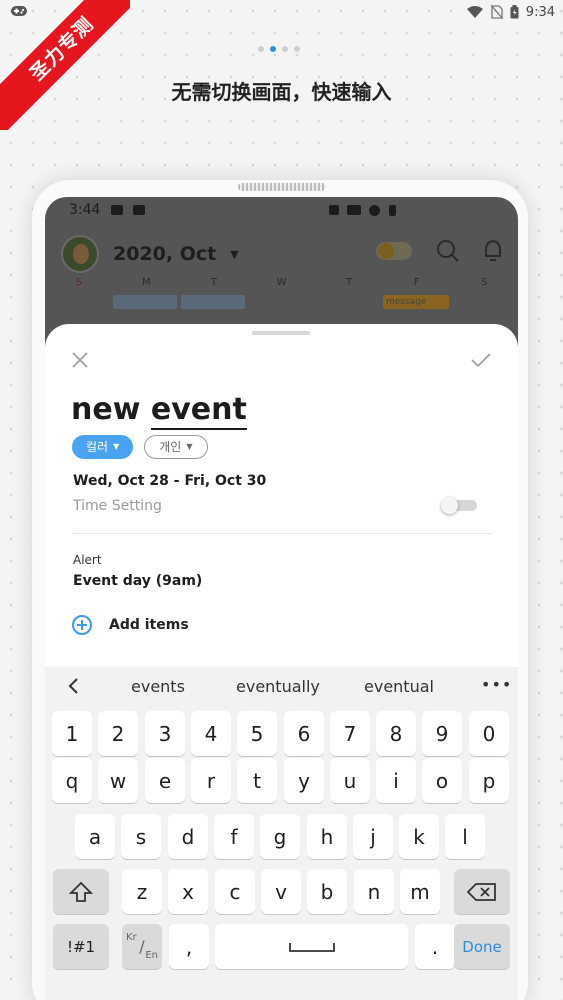 This screenshot has width=563, height=1000. What do you see at coordinates (493, 251) in the screenshot?
I see `bell-icon` at bounding box center [493, 251].